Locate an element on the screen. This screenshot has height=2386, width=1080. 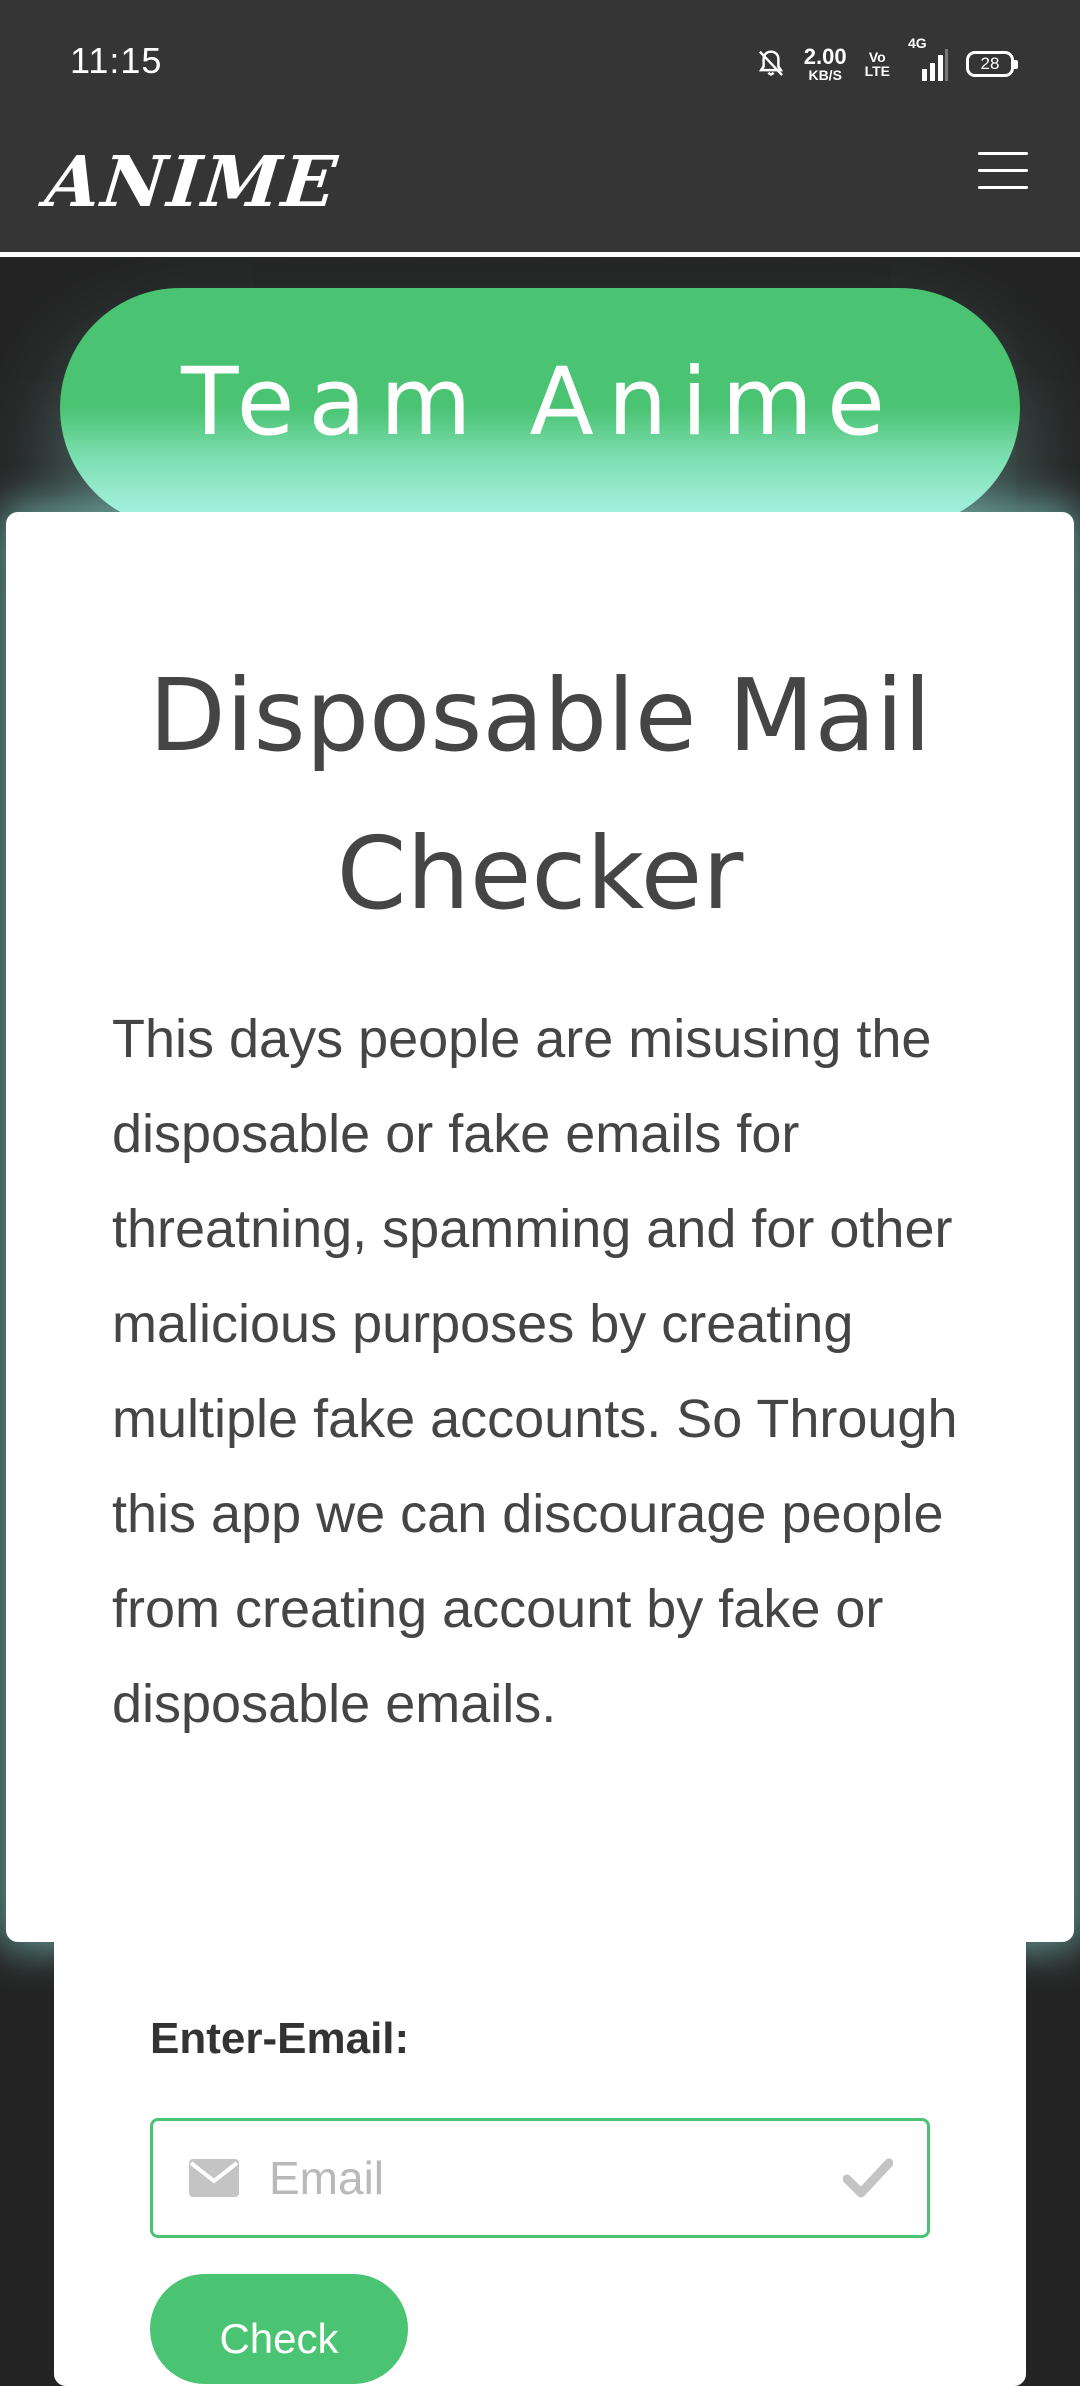
brand-logo: ANIME is located at coordinates (192, 181).